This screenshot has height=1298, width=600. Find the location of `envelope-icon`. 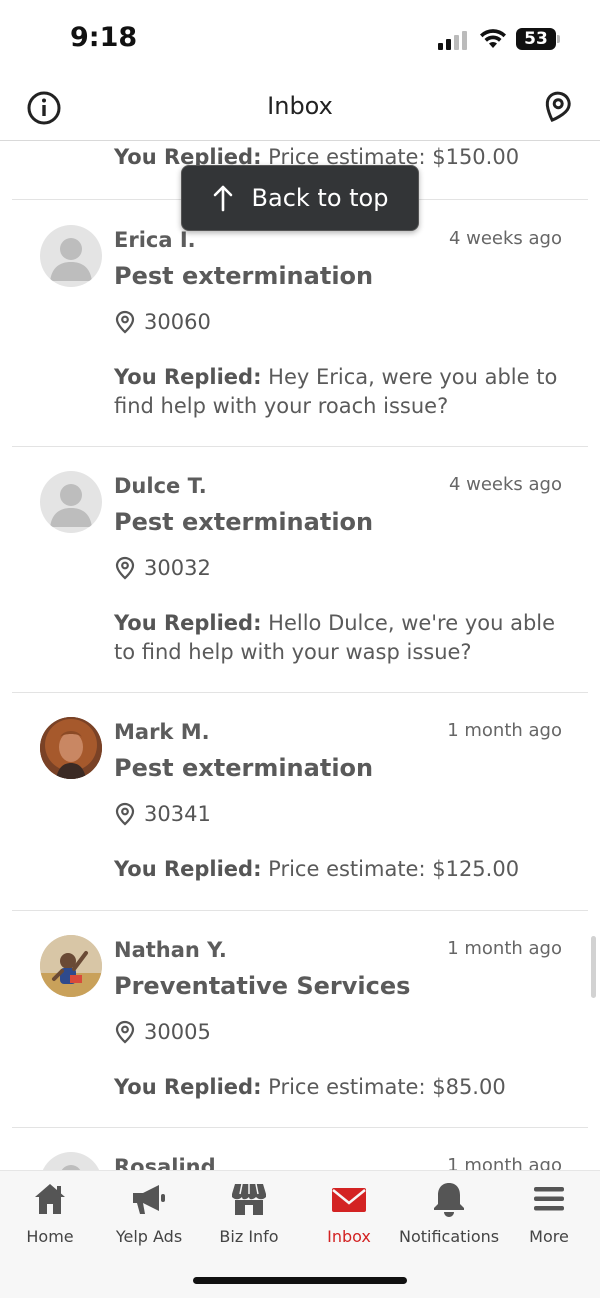

envelope-icon is located at coordinates (349, 1200).